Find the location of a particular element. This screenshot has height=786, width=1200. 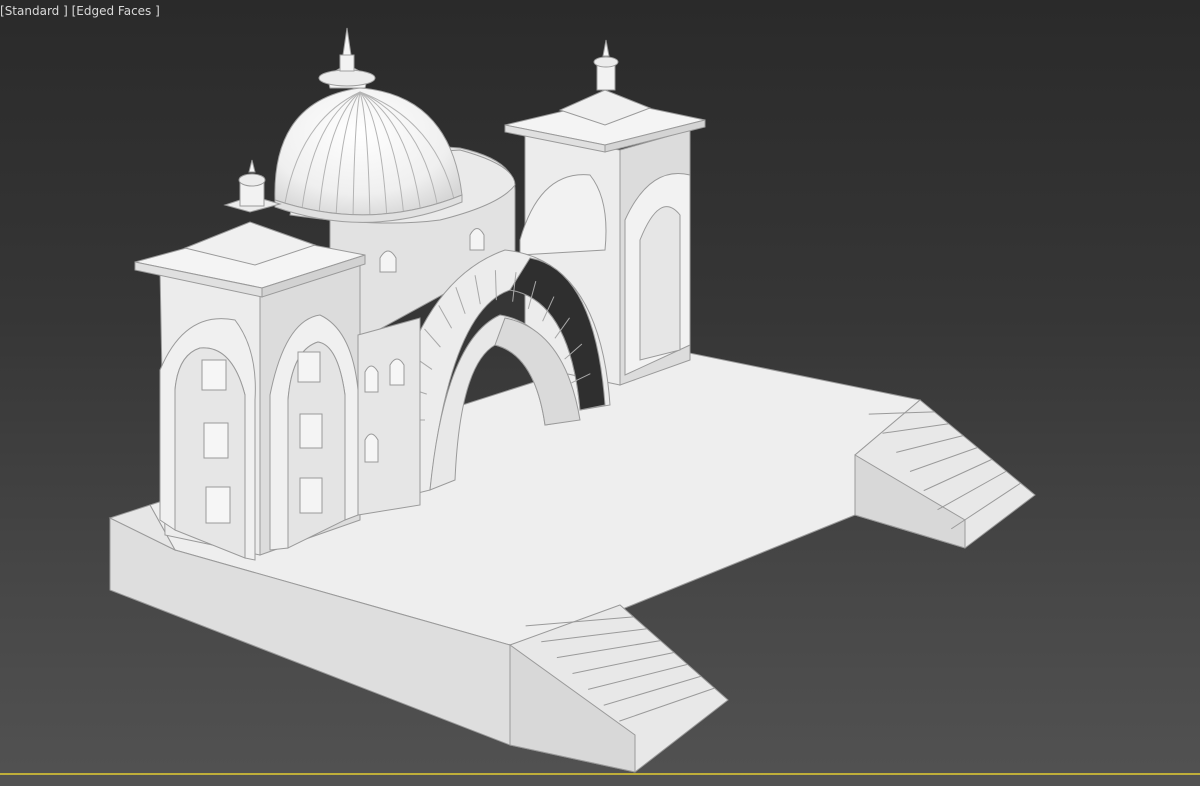

active-viewport-border is located at coordinates (600, 774).